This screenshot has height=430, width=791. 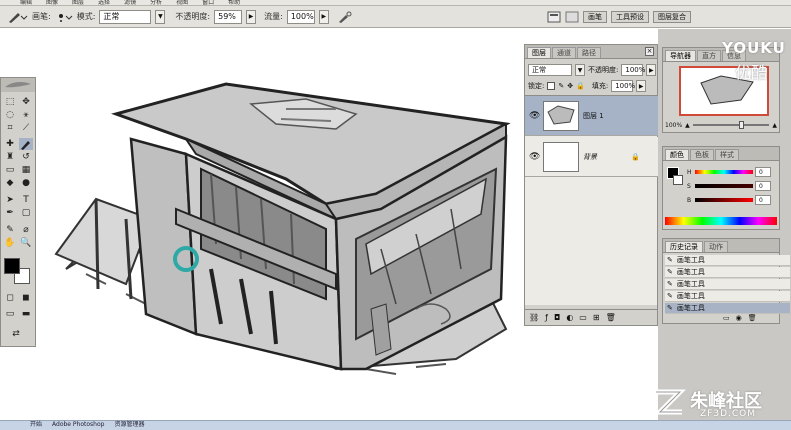 I want to click on tab-styles: 样式, so click(x=727, y=154).